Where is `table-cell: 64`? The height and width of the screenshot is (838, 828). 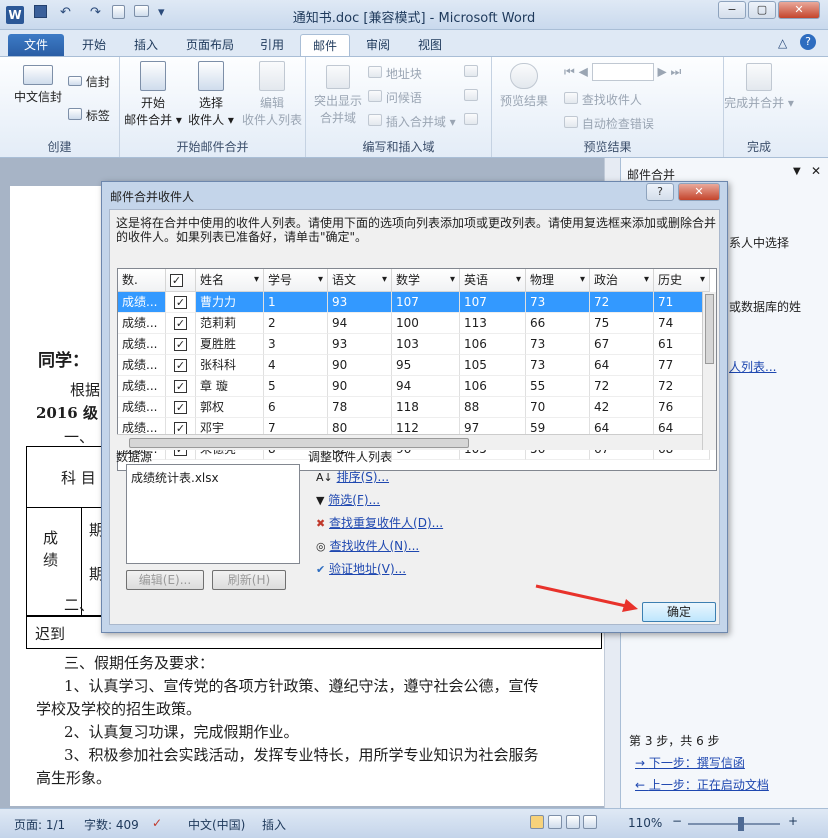 table-cell: 64 is located at coordinates (622, 365).